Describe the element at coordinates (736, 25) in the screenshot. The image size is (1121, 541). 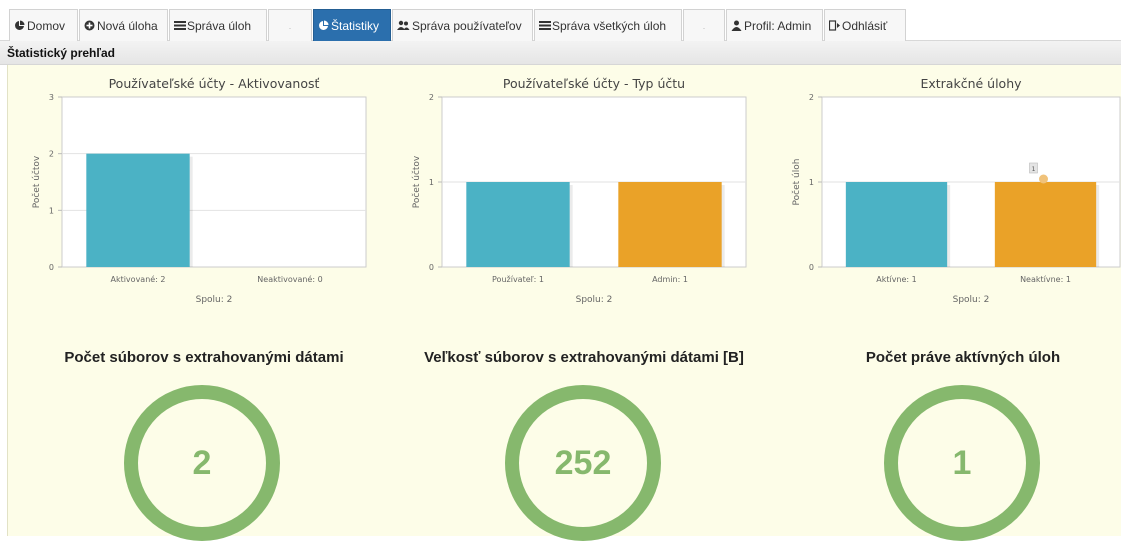
I see `user-icon` at that location.